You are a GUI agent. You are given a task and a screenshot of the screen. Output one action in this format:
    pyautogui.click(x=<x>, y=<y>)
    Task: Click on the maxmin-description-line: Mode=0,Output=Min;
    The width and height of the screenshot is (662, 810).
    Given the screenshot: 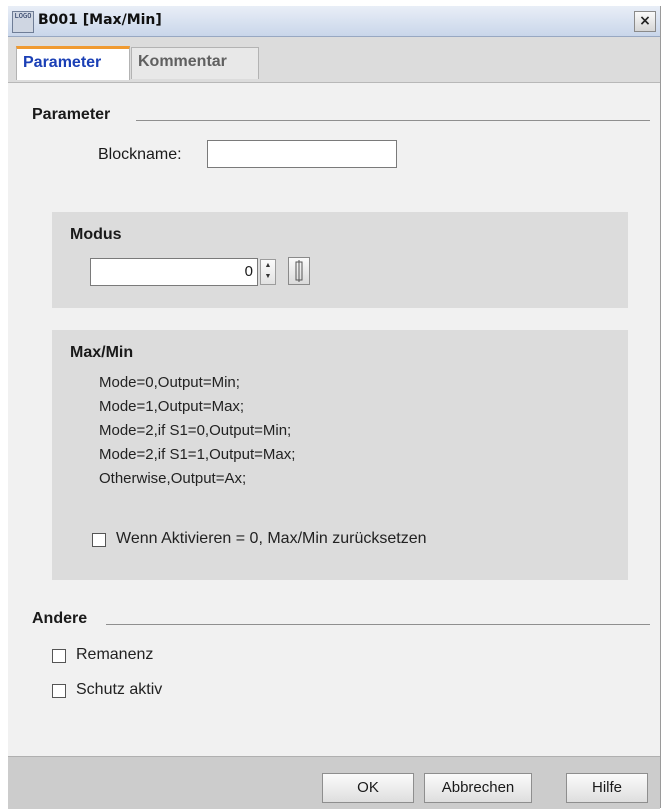 What is the action you would take?
    pyautogui.click(x=169, y=382)
    